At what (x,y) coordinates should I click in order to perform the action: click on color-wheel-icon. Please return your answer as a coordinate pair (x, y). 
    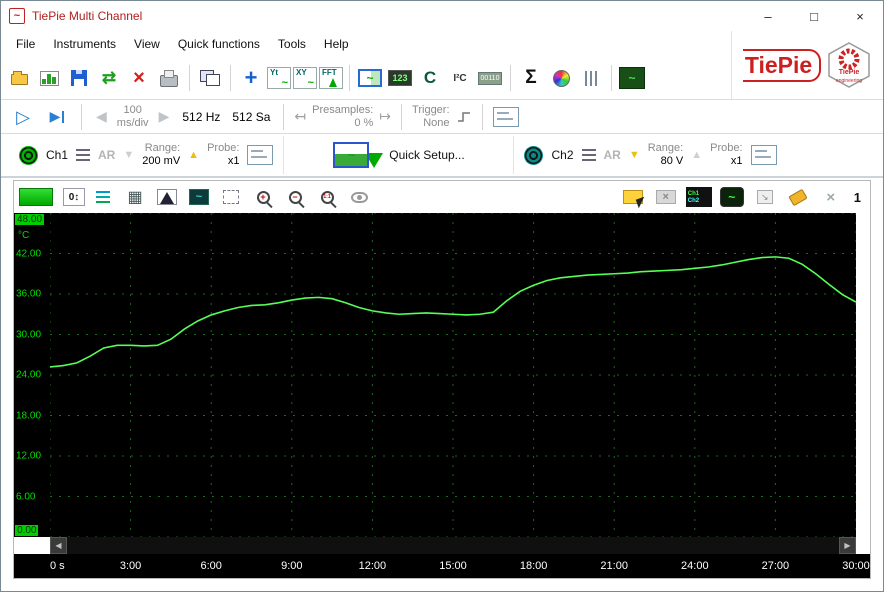
    Looking at the image, I should click on (561, 78).